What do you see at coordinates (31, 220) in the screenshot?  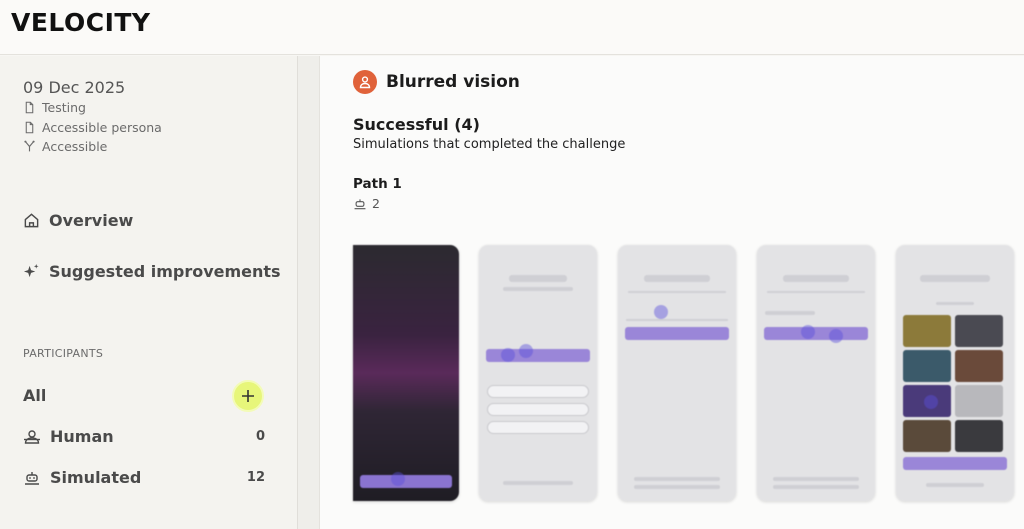 I see `home-icon` at bounding box center [31, 220].